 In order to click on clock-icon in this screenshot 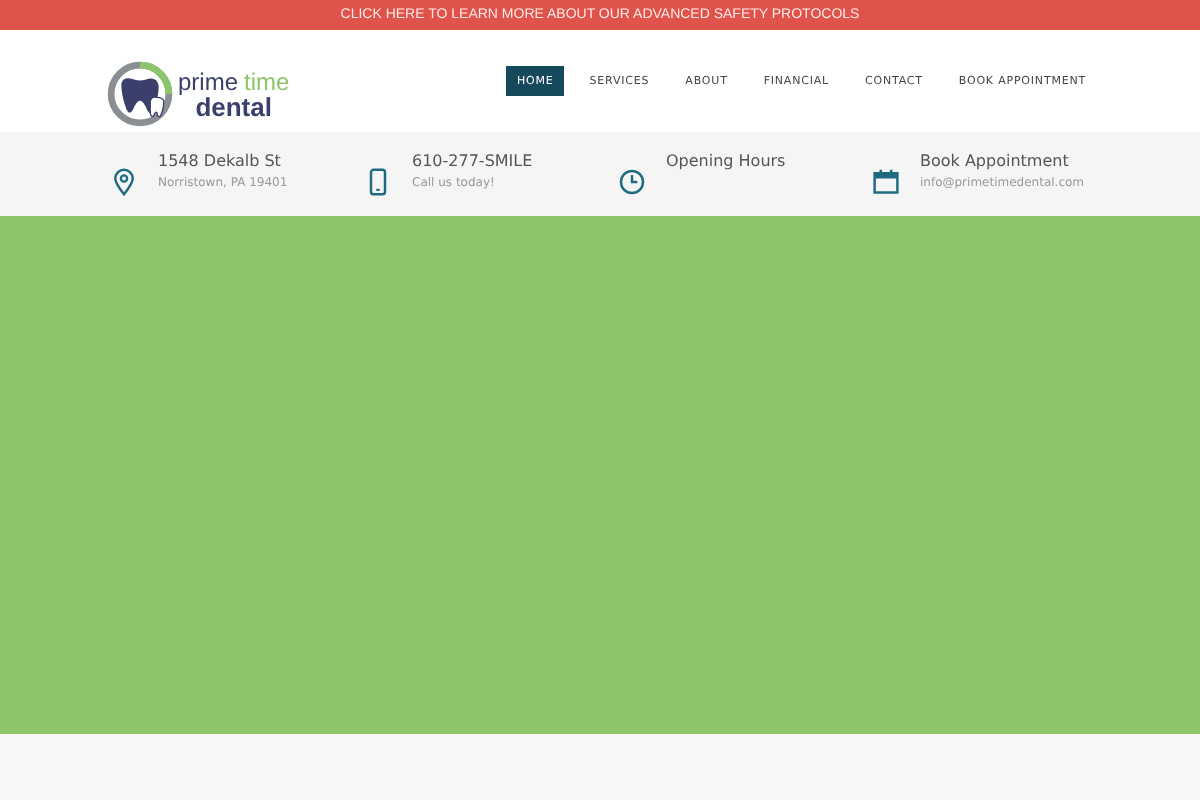, I will do `click(632, 182)`.